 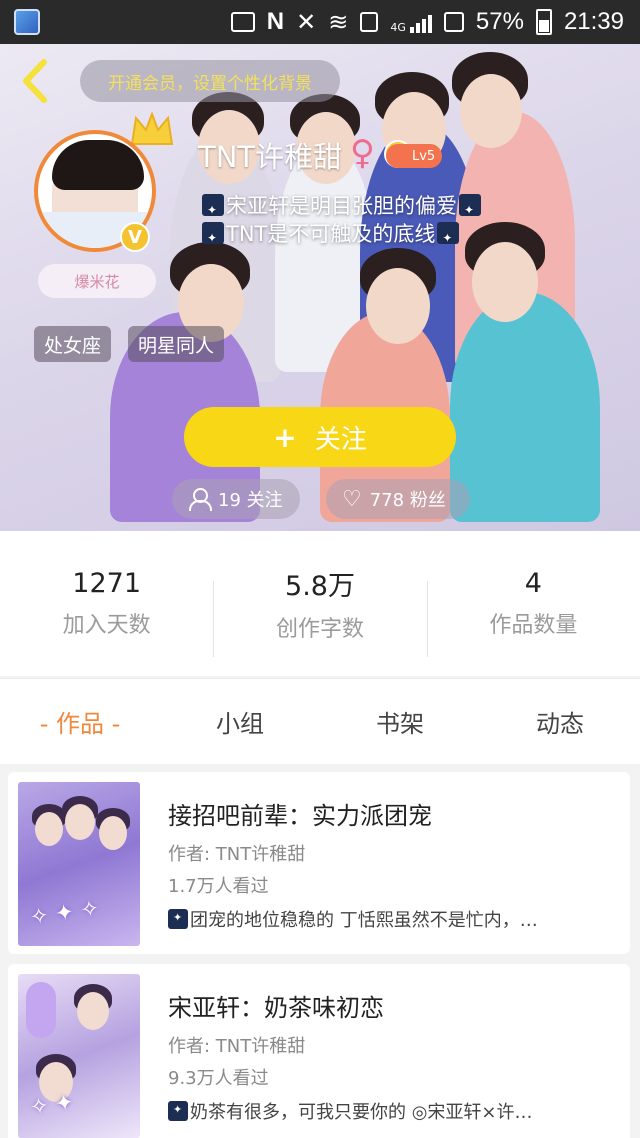 I want to click on book-cover: ✧ ✦ ✧, so click(x=79, y=864).